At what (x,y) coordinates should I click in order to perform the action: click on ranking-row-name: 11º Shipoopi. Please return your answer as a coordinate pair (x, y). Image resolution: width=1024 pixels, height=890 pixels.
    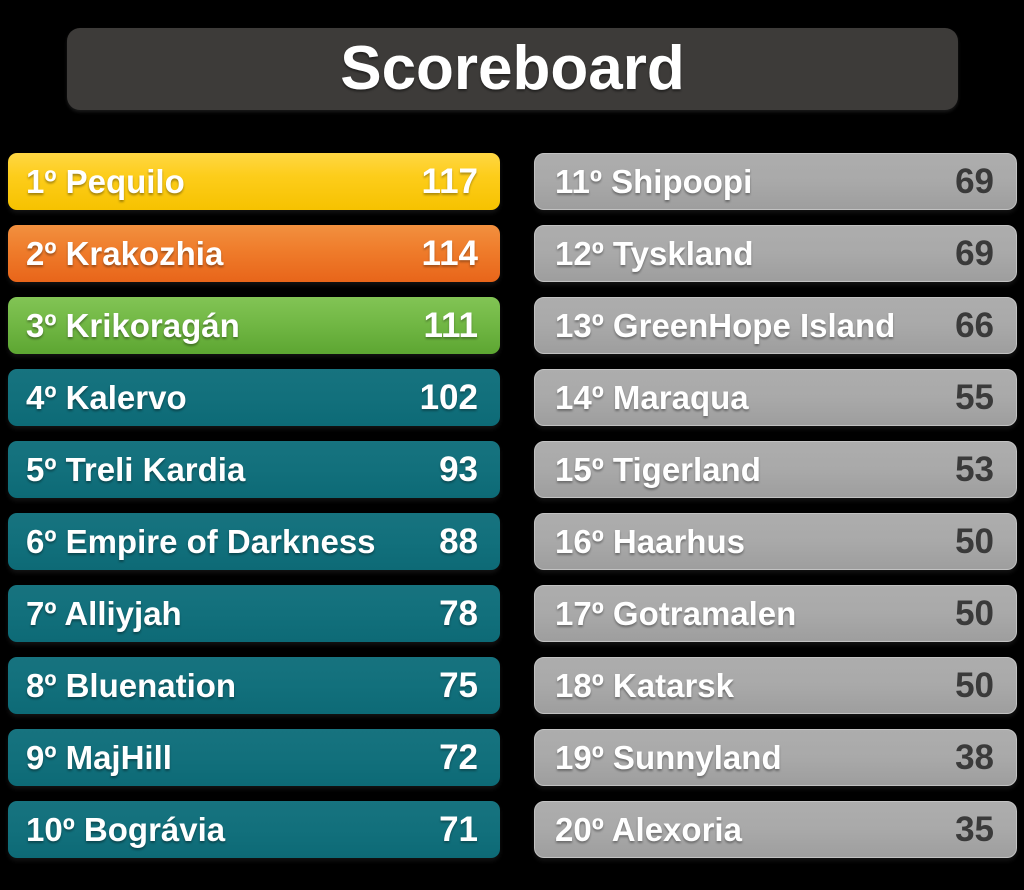
    Looking at the image, I should click on (654, 181).